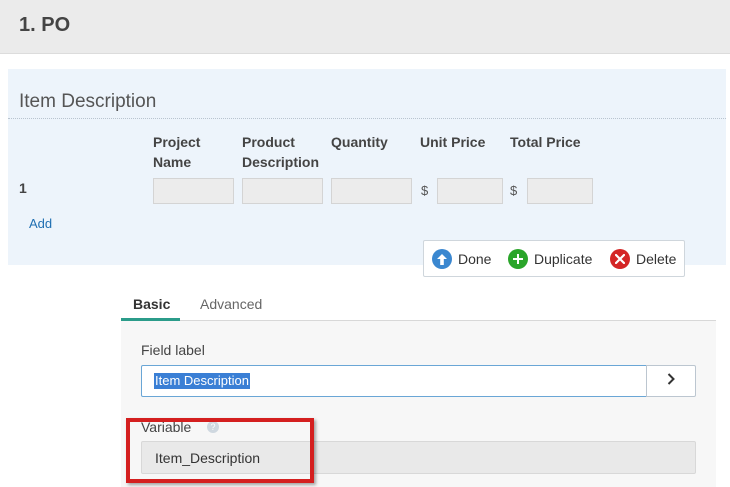 This screenshot has height=487, width=730. Describe the element at coordinates (202, 381) in the screenshot. I see `field-label-value: Item Description` at that location.